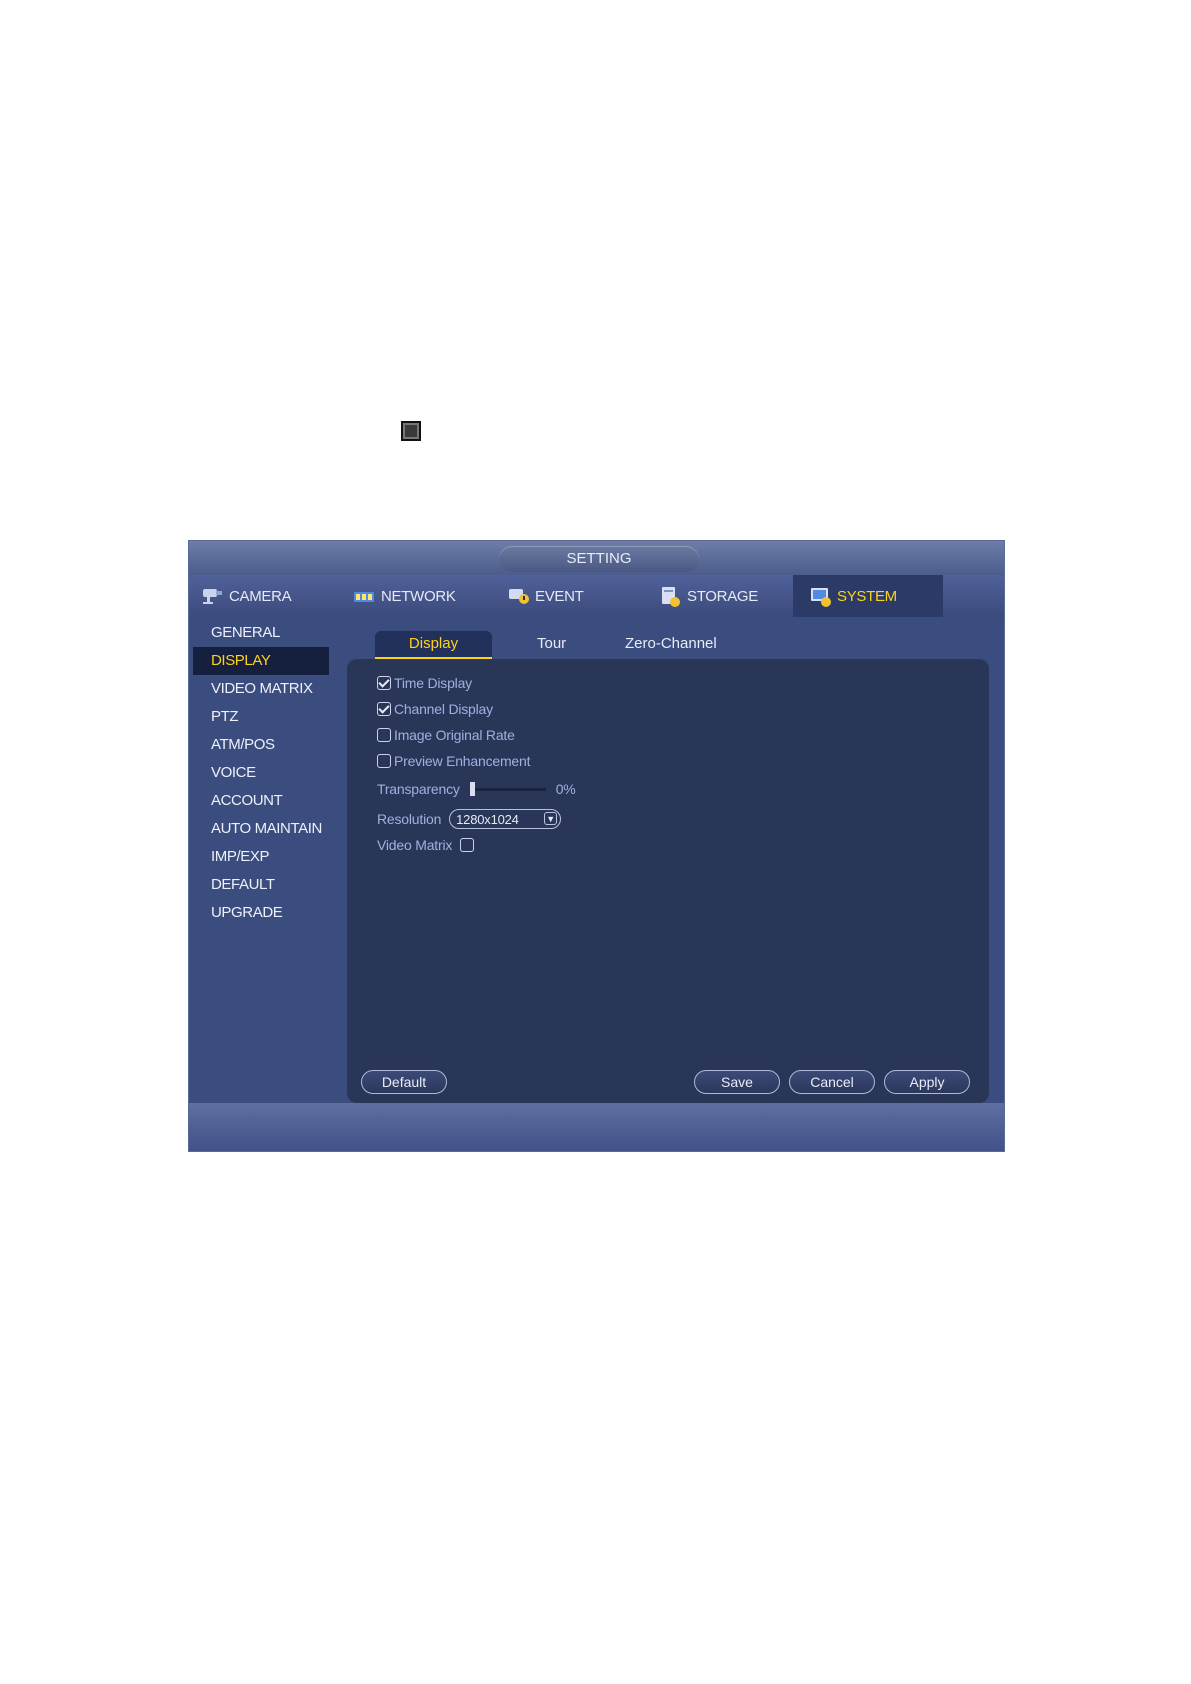 The image size is (1191, 1684). I want to click on option-video-matrix: Video Matrix, so click(427, 845).